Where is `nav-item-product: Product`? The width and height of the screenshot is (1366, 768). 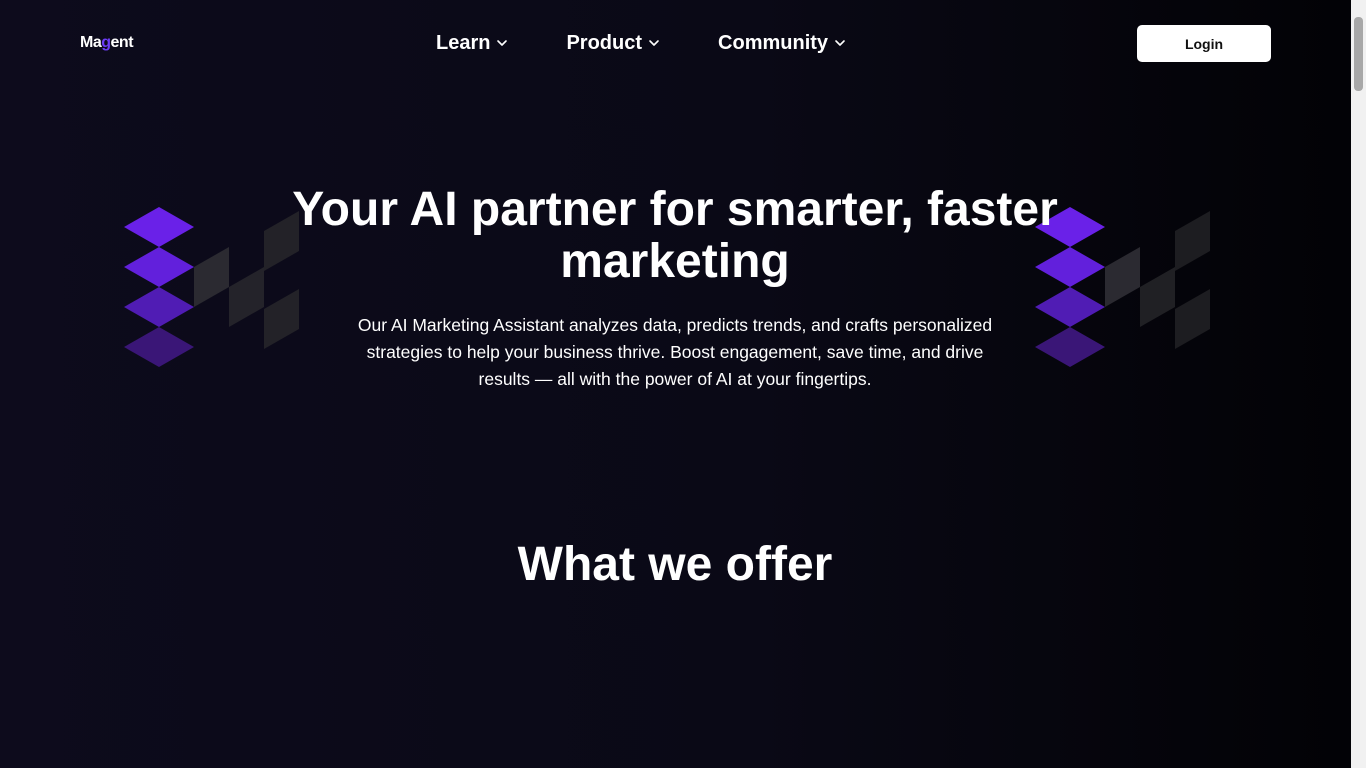 nav-item-product: Product is located at coordinates (613, 43).